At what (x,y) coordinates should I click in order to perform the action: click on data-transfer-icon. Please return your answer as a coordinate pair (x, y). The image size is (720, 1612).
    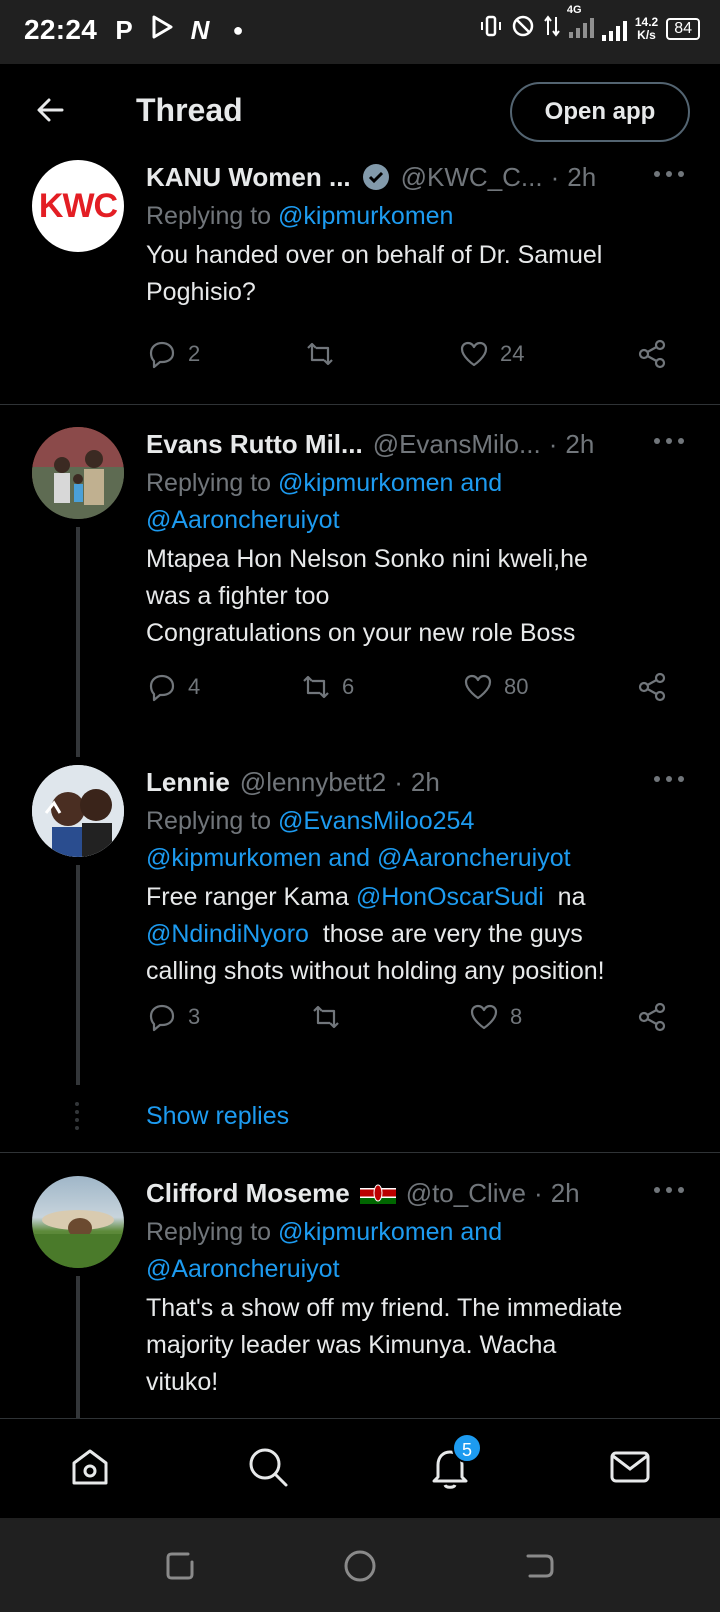
    Looking at the image, I should click on (552, 29).